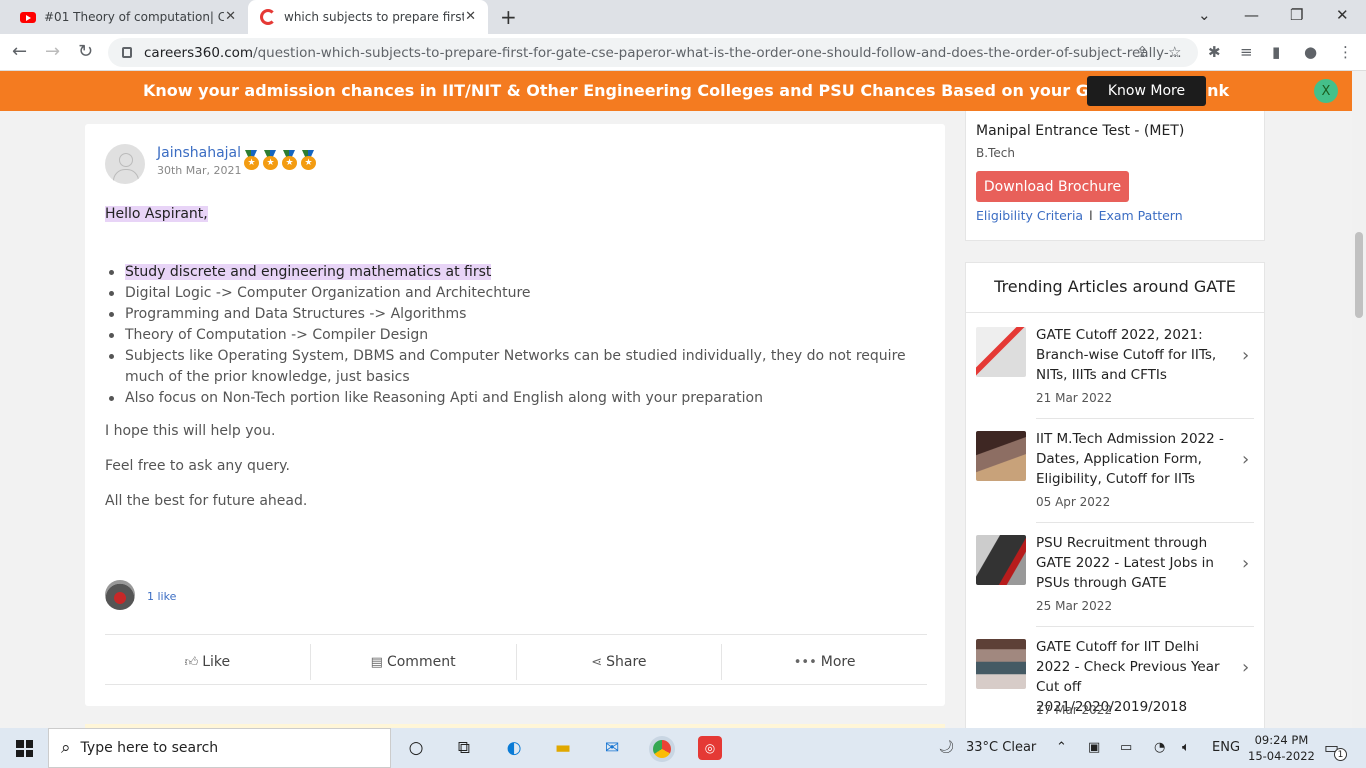  Describe the element at coordinates (219, 748) in the screenshot. I see `taskbar-search-box: ⌕ Type here to search` at that location.